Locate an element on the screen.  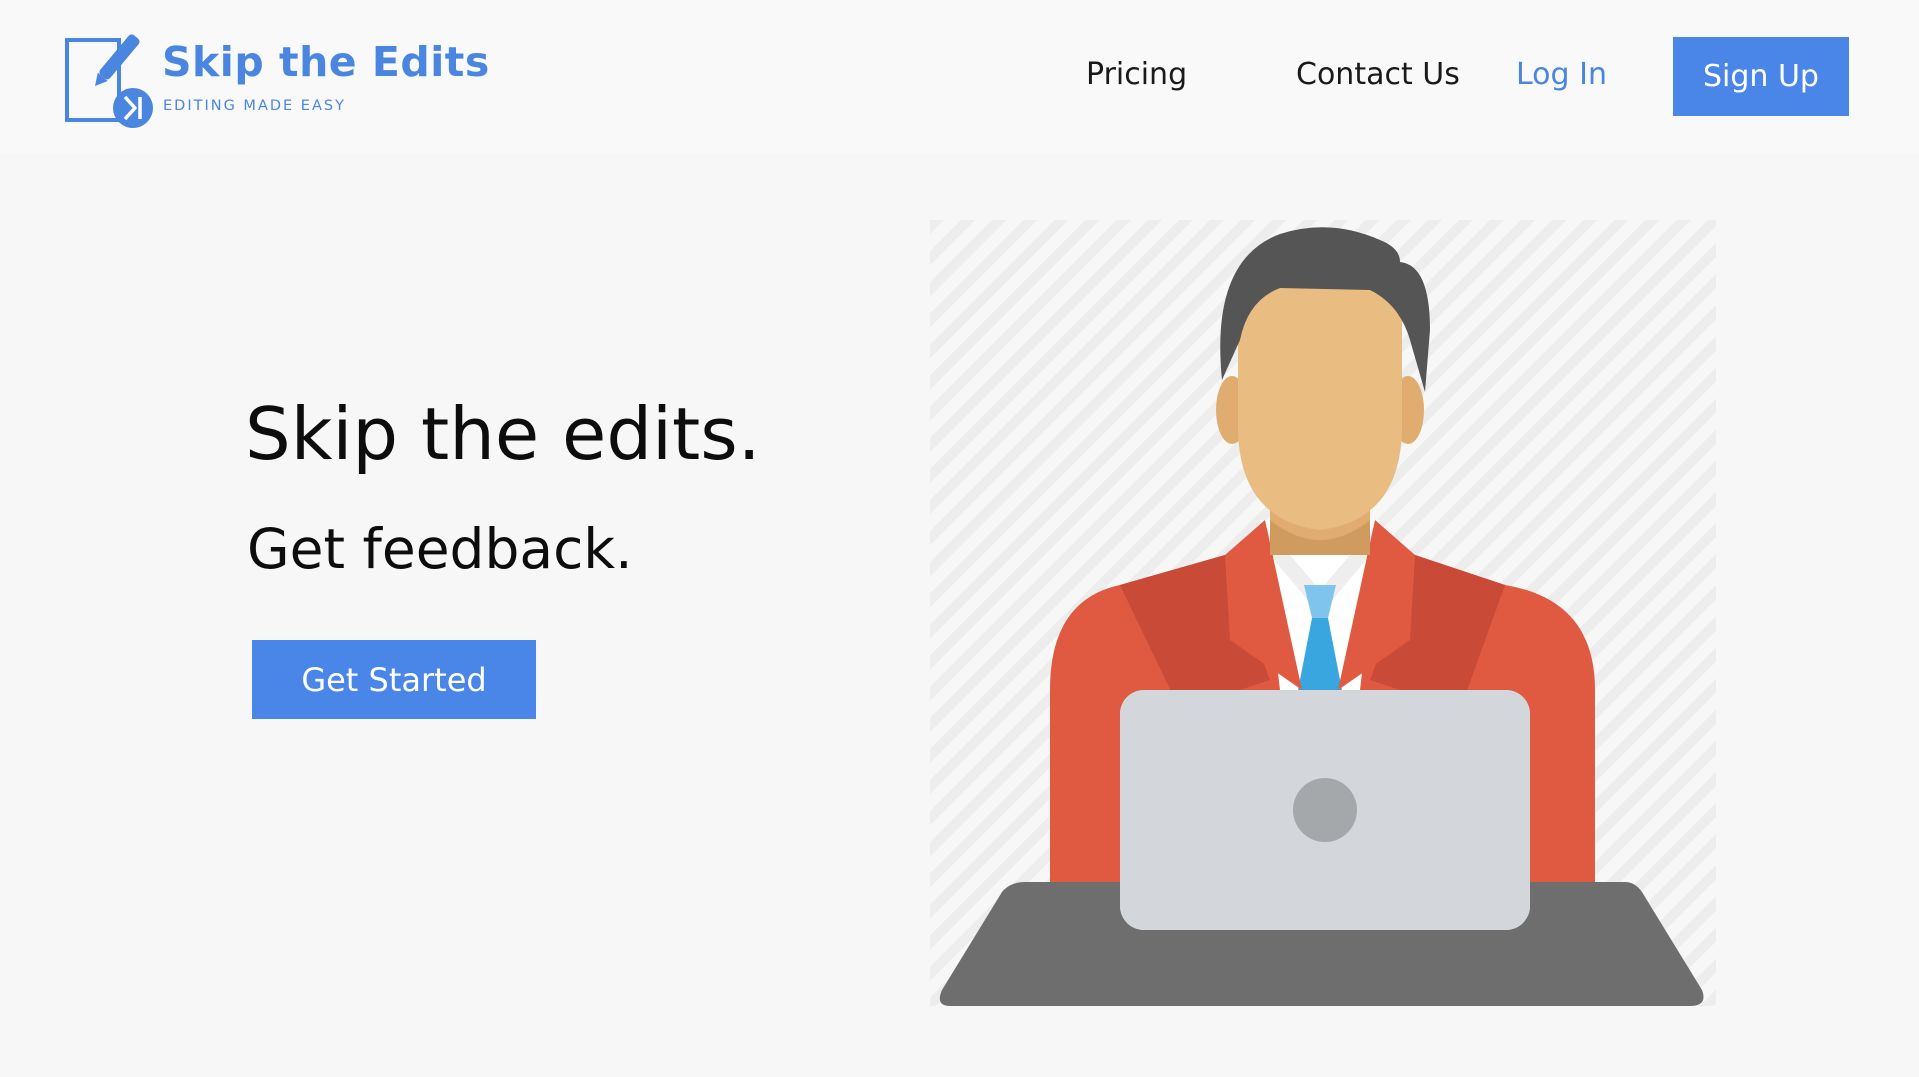
brand-logo: Skip the Edits EDITING MADE EASY is located at coordinates (275, 80).